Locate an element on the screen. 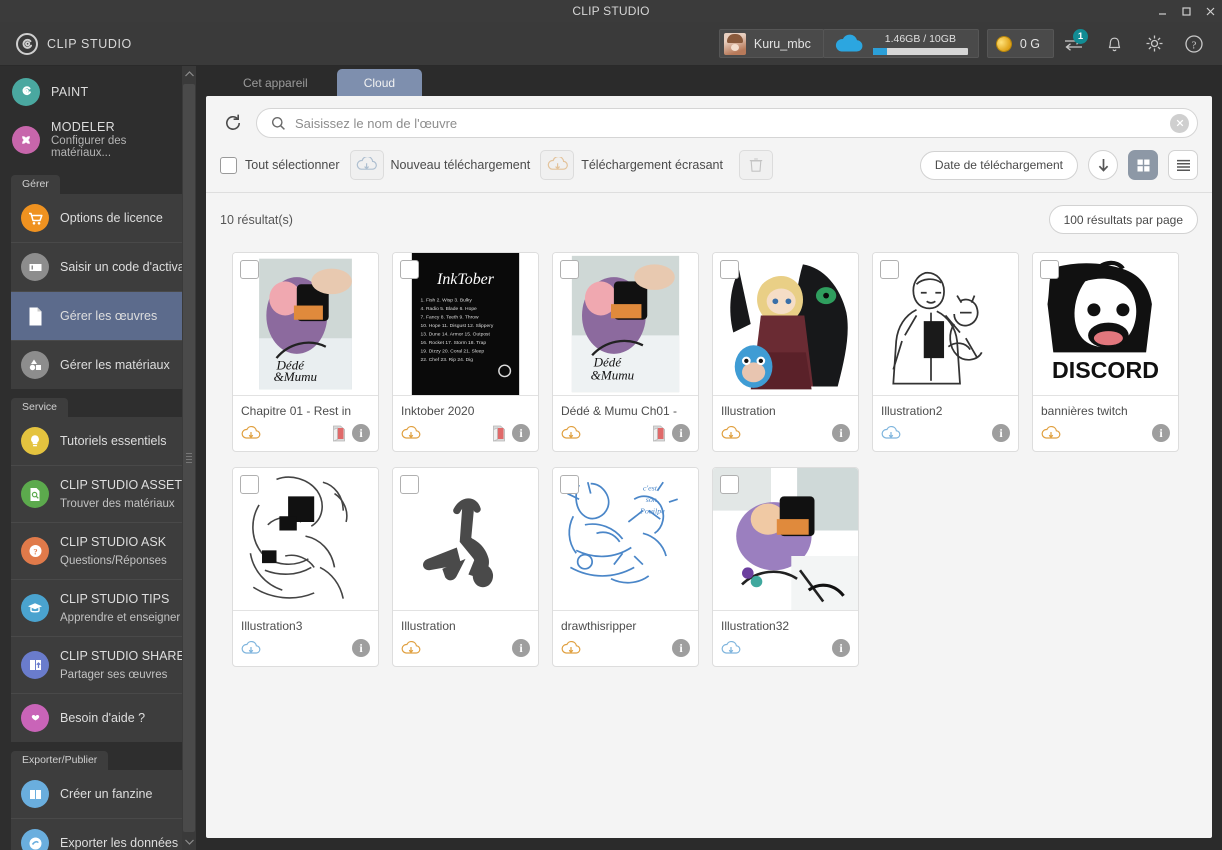 The image size is (1222, 850). sidebar-item-manage-materials: Gérer les matériaux is located at coordinates (99, 365).